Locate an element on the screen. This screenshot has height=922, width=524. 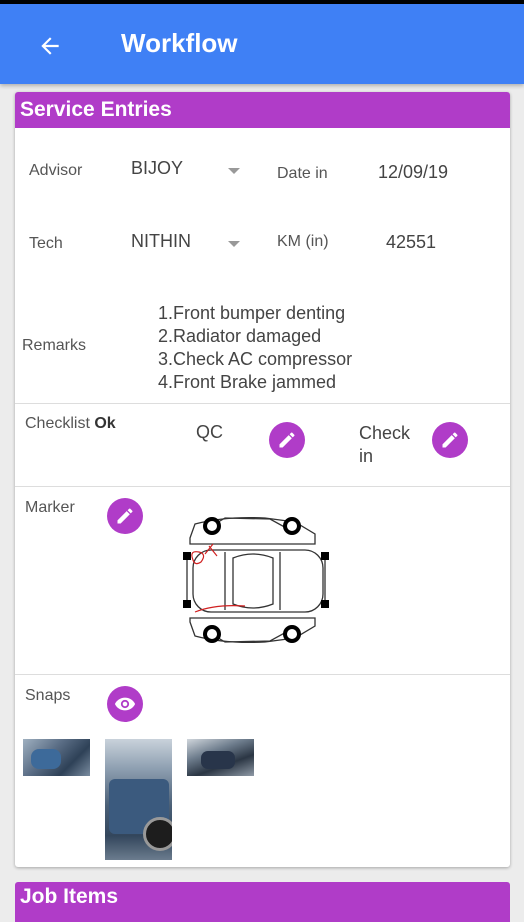
wheel-photo-shape is located at coordinates (157, 834).